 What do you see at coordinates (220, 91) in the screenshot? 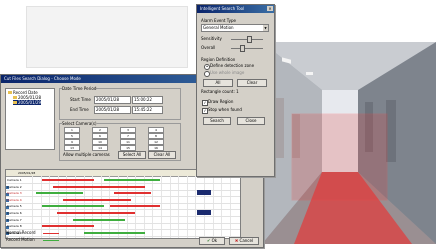
I see `rectangle-count: Rectangle count: 1` at bounding box center [220, 91].